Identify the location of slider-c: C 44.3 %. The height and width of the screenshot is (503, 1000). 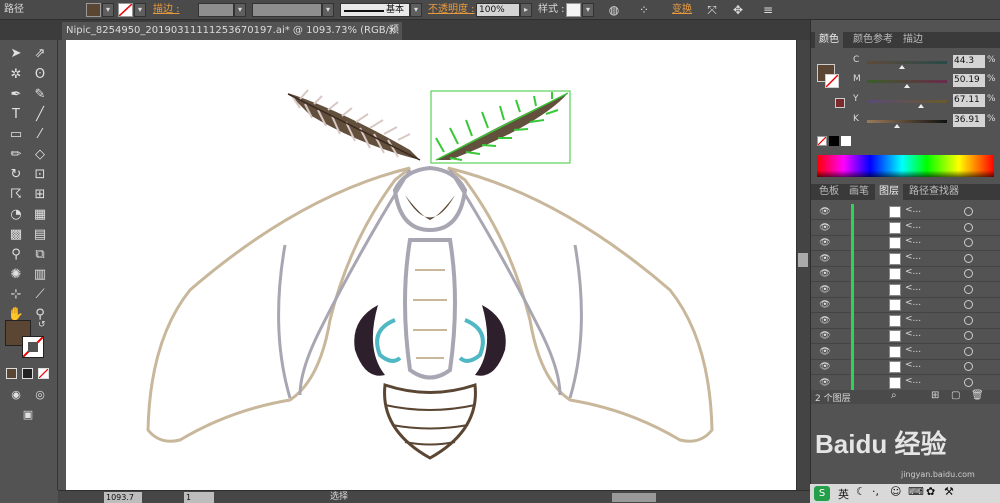
(926, 62).